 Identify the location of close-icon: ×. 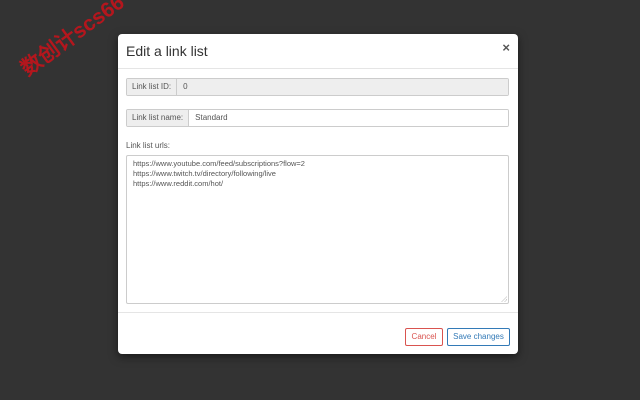
(506, 48).